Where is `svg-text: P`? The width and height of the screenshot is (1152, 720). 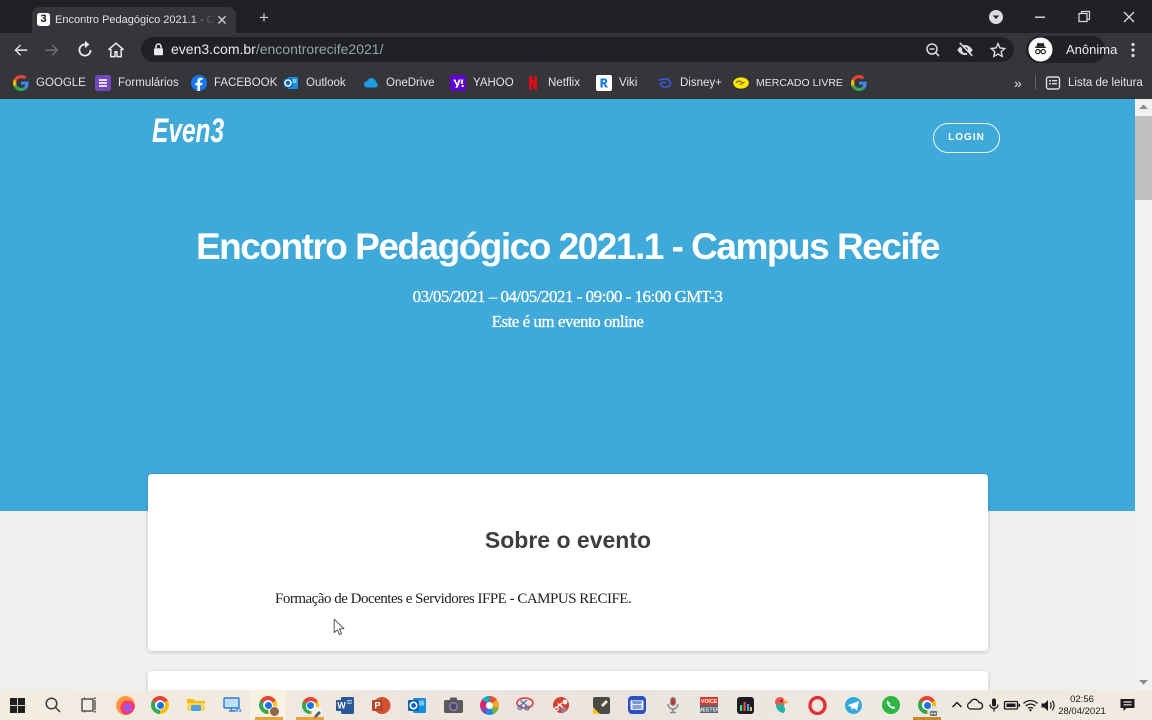 svg-text: P is located at coordinates (377, 705).